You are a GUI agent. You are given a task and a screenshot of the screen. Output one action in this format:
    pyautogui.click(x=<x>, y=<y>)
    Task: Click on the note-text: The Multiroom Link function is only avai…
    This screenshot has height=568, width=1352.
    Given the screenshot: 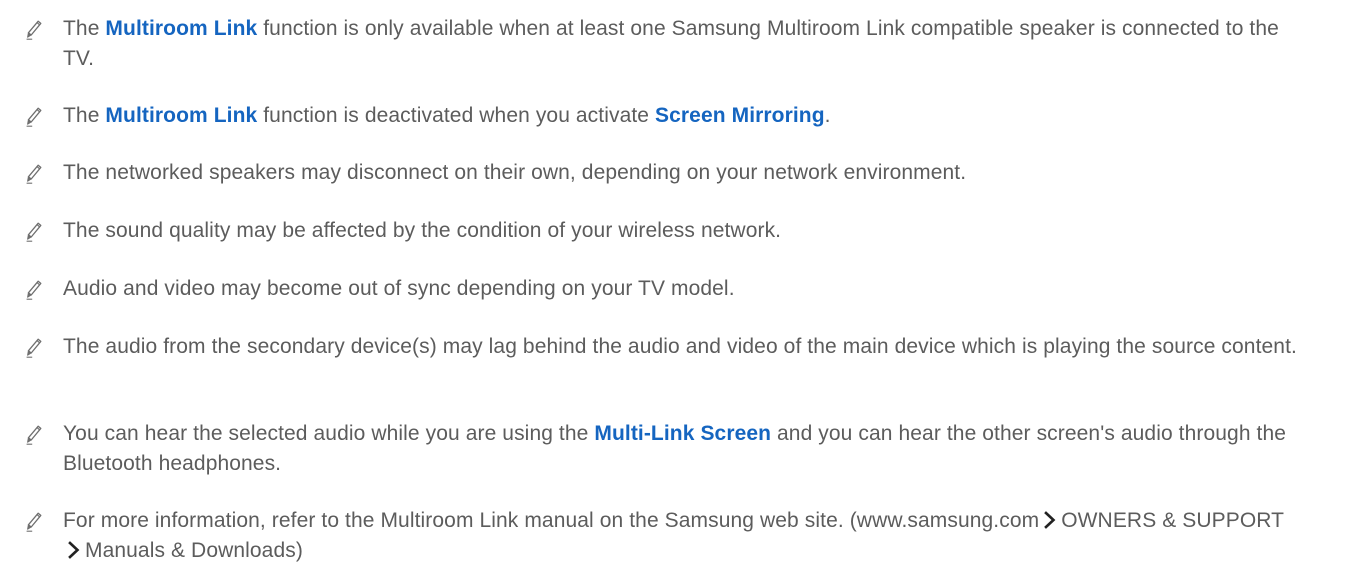 What is the action you would take?
    pyautogui.click(x=683, y=44)
    